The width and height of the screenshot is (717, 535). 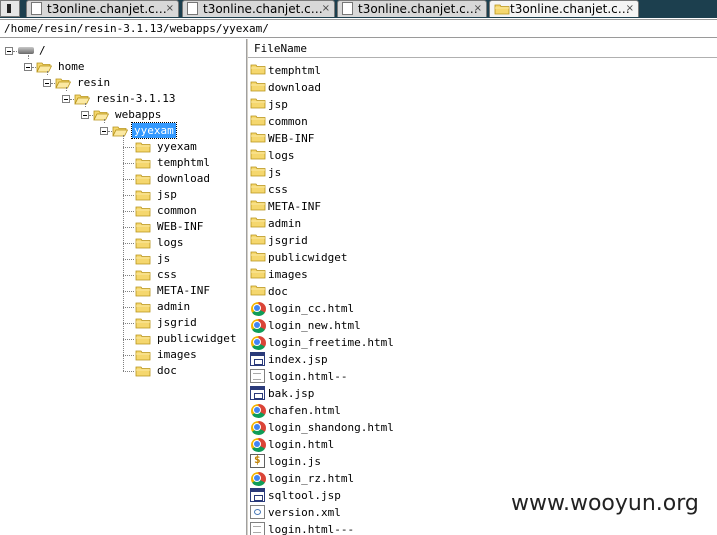 What do you see at coordinates (94, 82) in the screenshot?
I see `tree-node-label: resin` at bounding box center [94, 82].